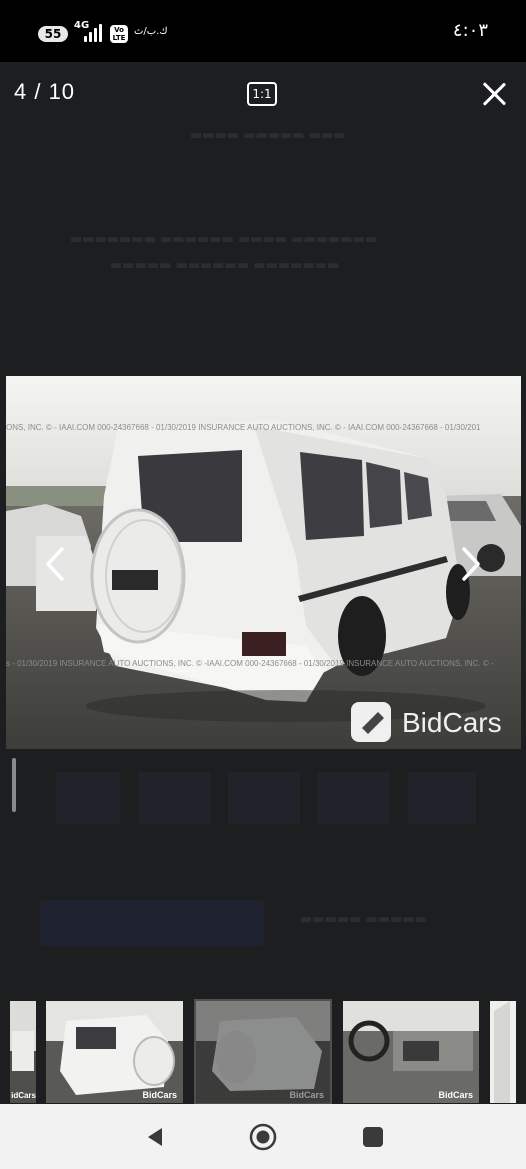 The image size is (526, 1169). Describe the element at coordinates (151, 31) in the screenshot. I see `data-rate: ك.ب/ث` at that location.